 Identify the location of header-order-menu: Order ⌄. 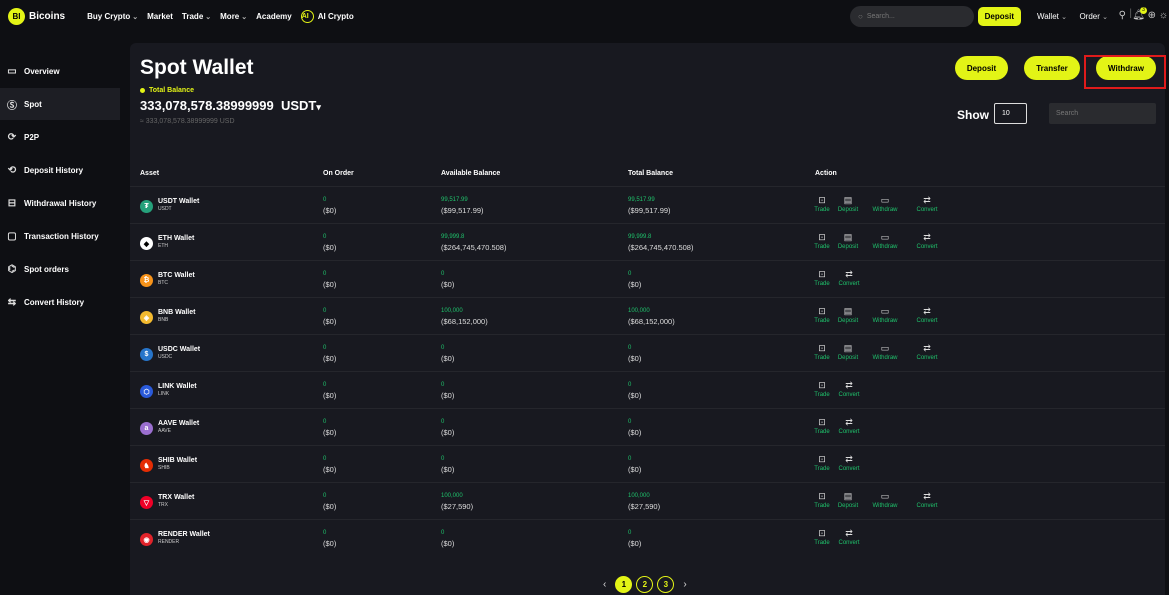
(1093, 16).